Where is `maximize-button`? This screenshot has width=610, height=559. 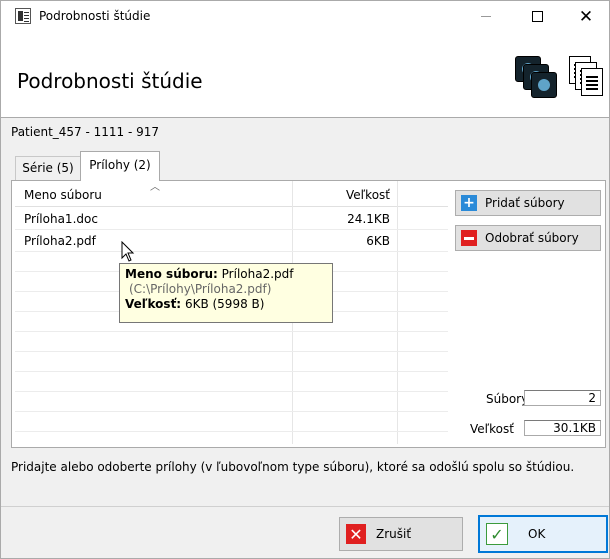
maximize-button is located at coordinates (537, 16).